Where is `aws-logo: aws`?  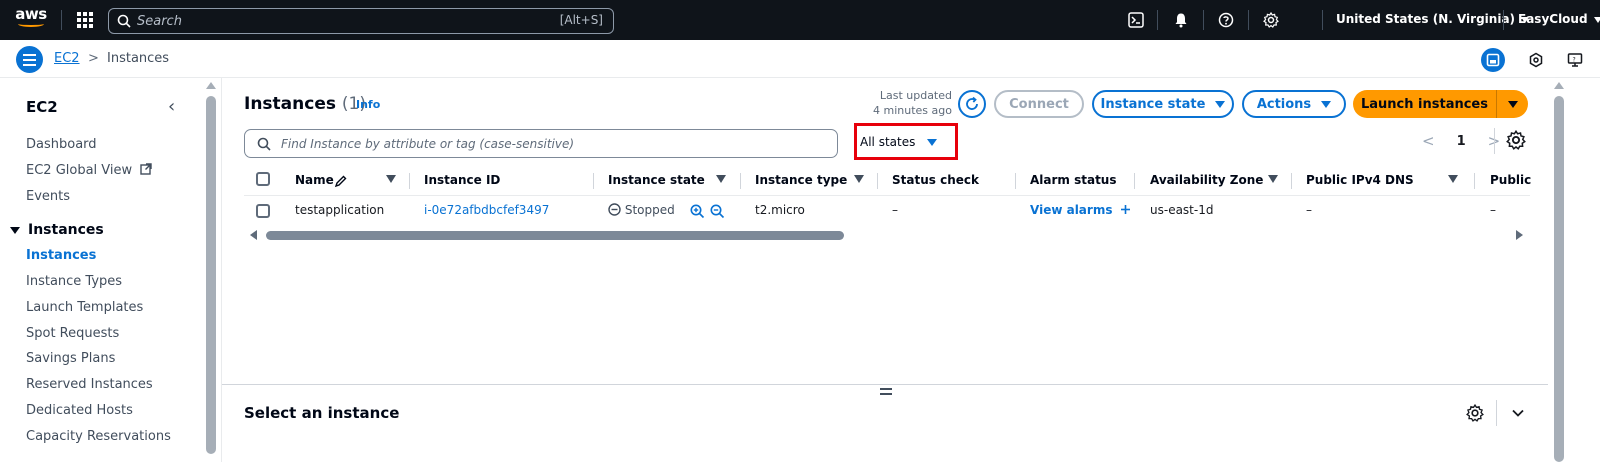 aws-logo: aws is located at coordinates (31, 20).